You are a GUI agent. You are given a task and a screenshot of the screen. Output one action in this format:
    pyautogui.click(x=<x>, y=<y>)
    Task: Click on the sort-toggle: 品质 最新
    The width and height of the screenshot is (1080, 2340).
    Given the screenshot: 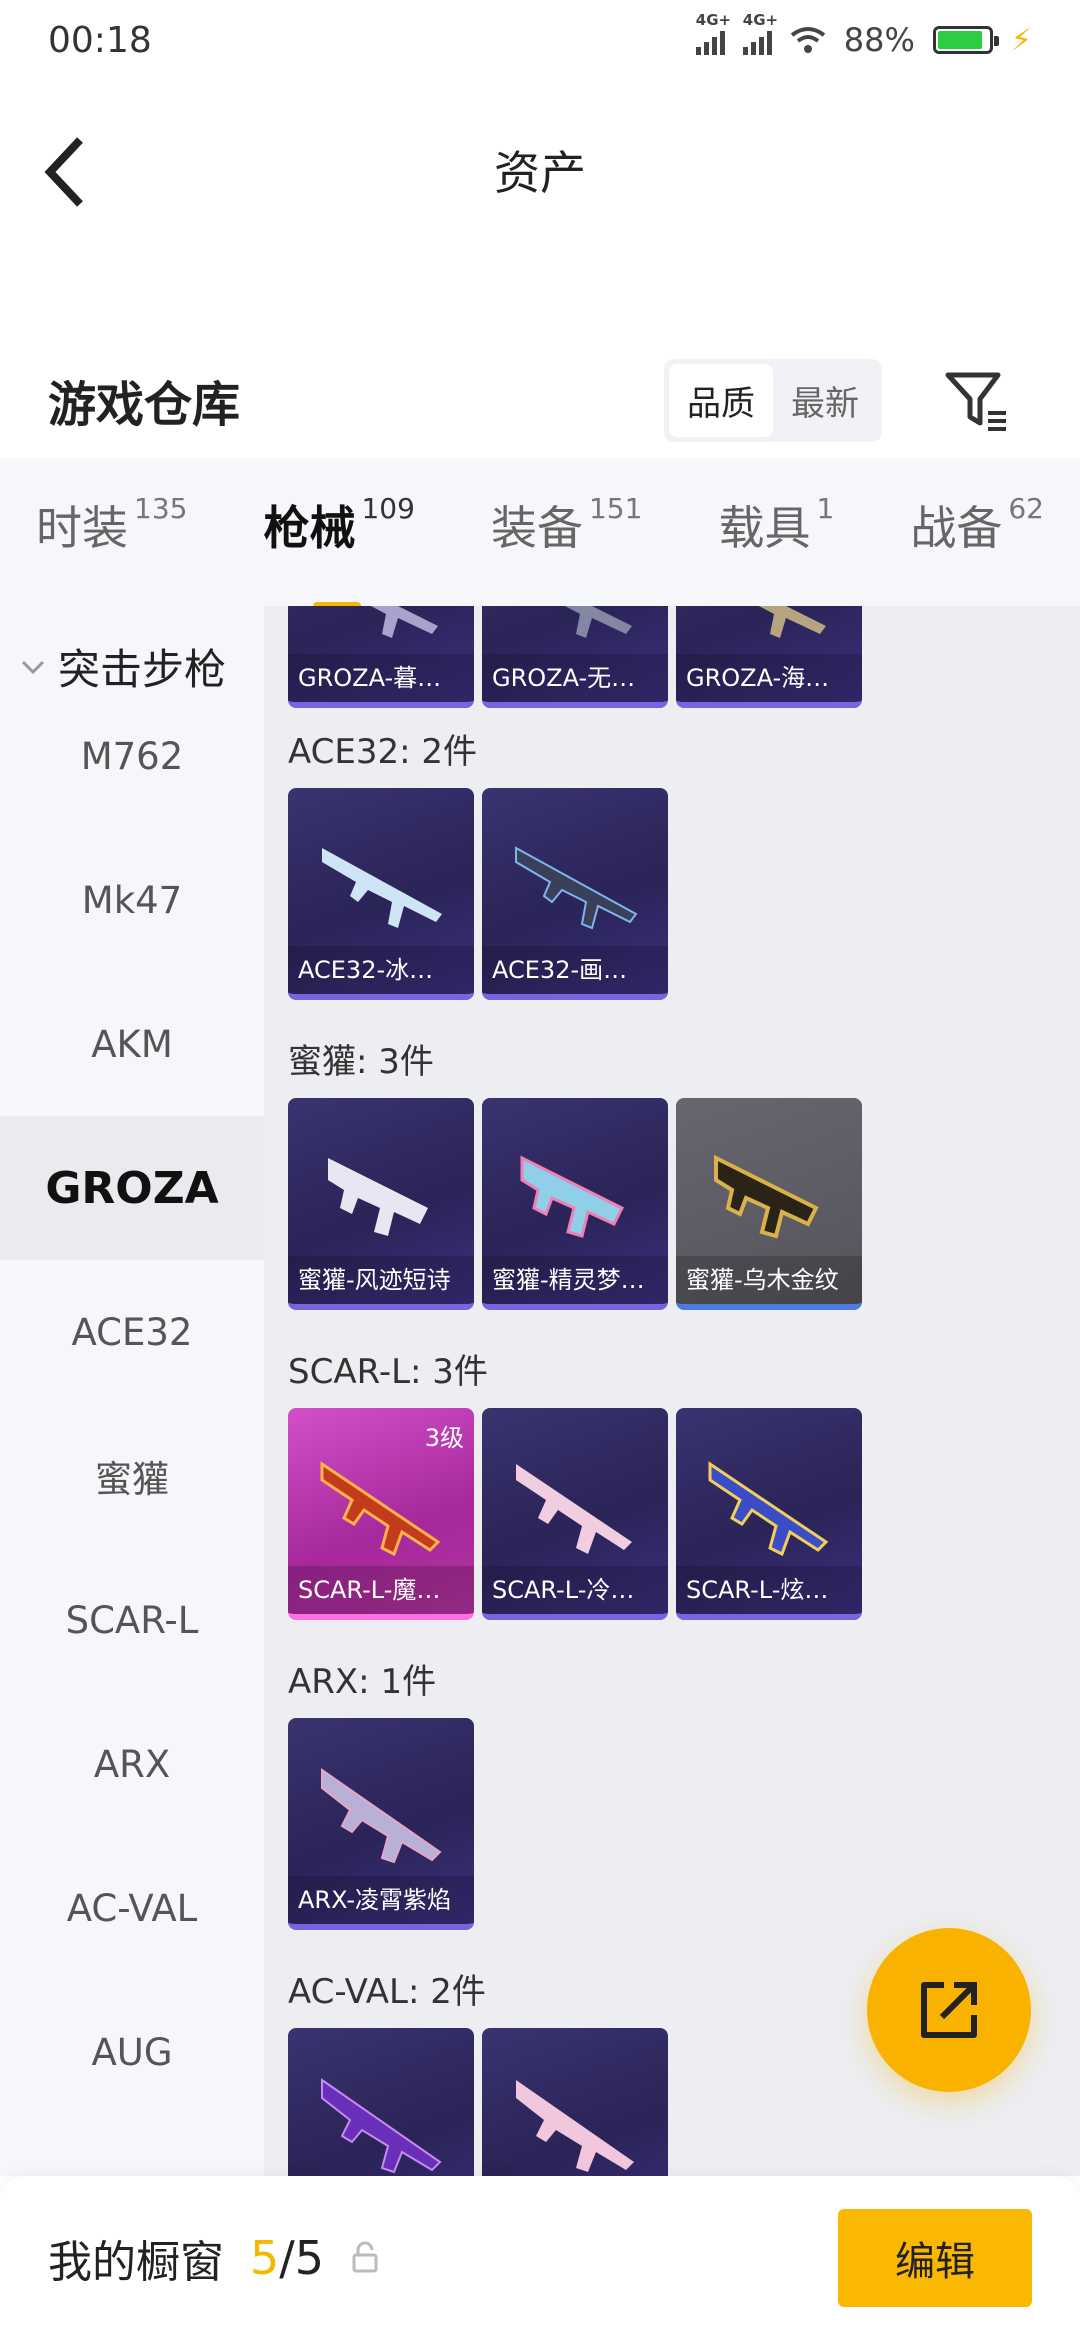 What is the action you would take?
    pyautogui.click(x=773, y=400)
    